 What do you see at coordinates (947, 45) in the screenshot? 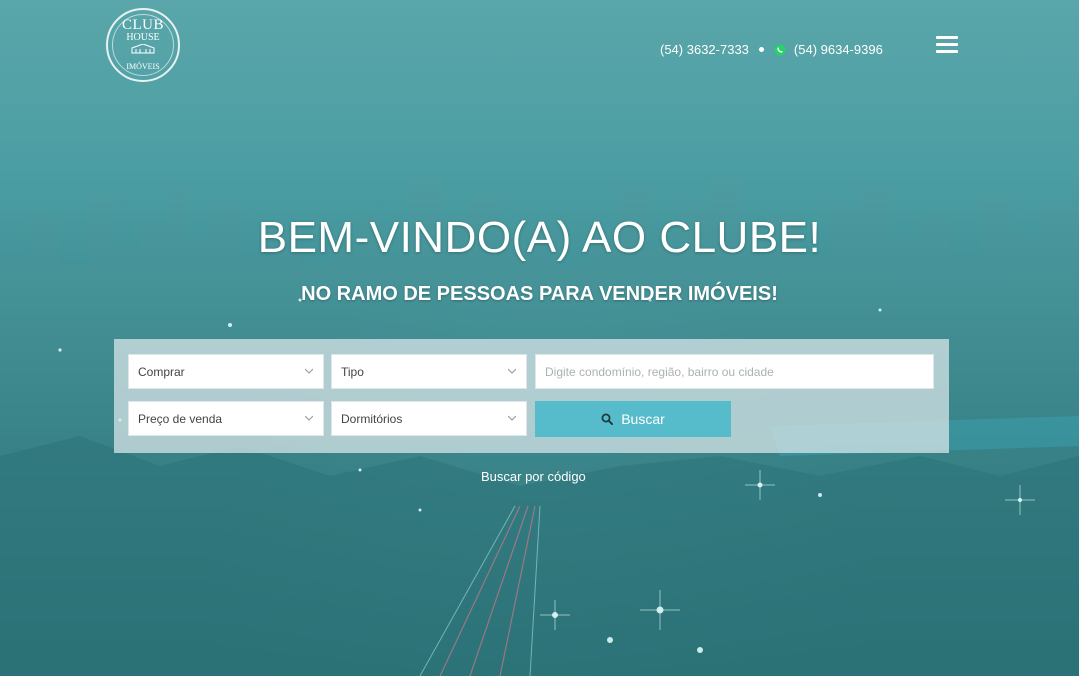
I see `hamburger-icon` at bounding box center [947, 45].